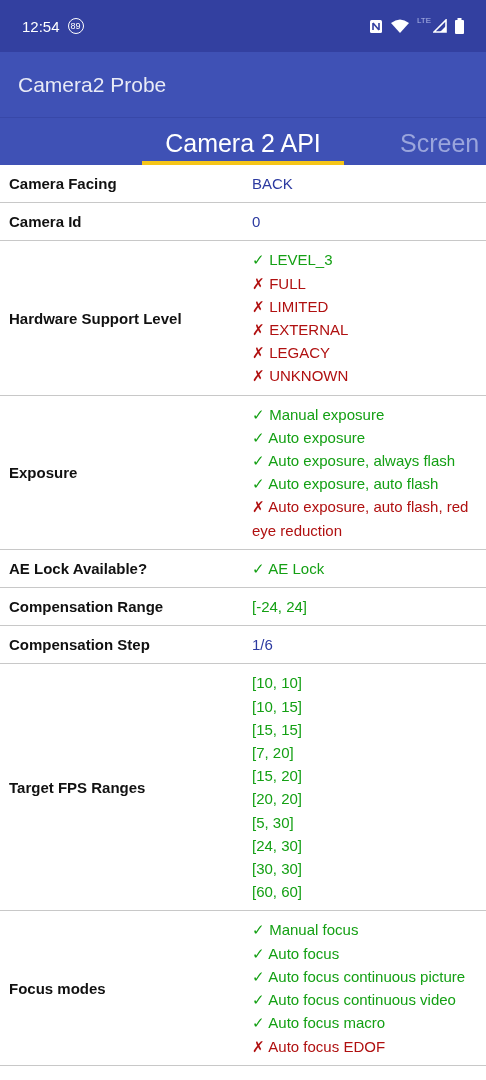  I want to click on property-value: ✓ Auto exposure, so click(309, 437).